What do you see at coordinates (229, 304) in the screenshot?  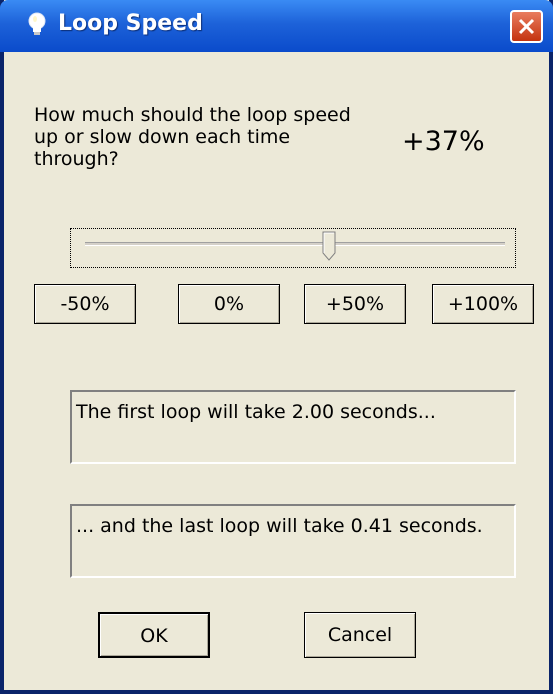 I see `preset-0-button: 0%` at bounding box center [229, 304].